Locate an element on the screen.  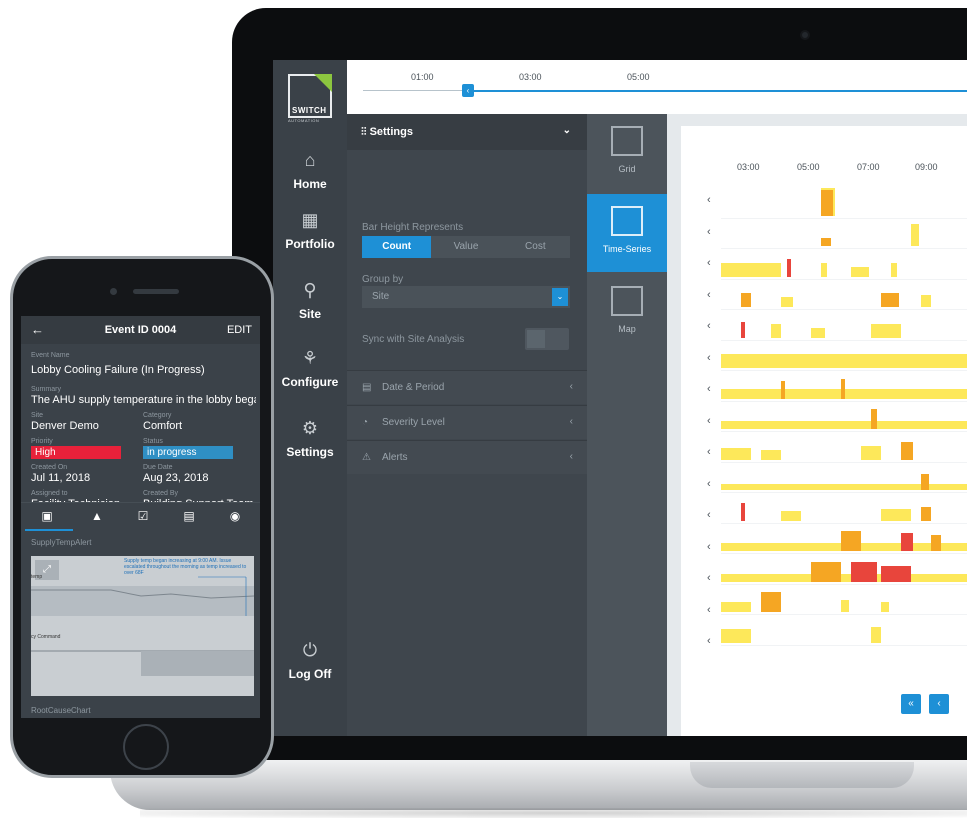
segment-value: Value is located at coordinates (465, 247).